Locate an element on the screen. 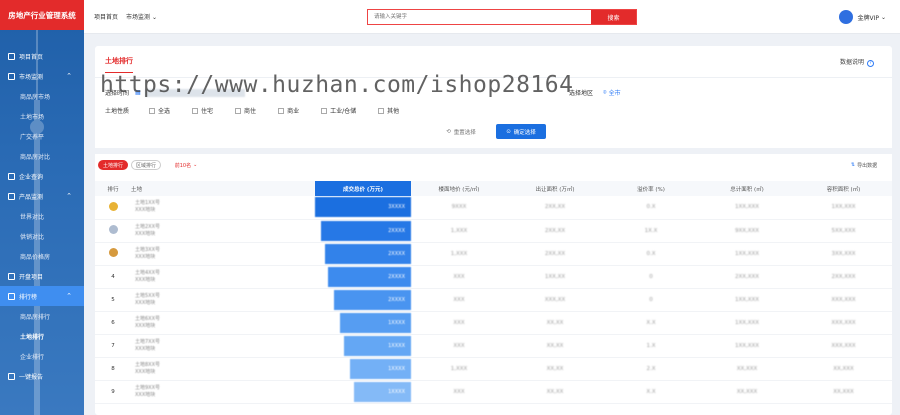 The image size is (900, 415). sidebar-item: 一键报告 is located at coordinates (42, 376).